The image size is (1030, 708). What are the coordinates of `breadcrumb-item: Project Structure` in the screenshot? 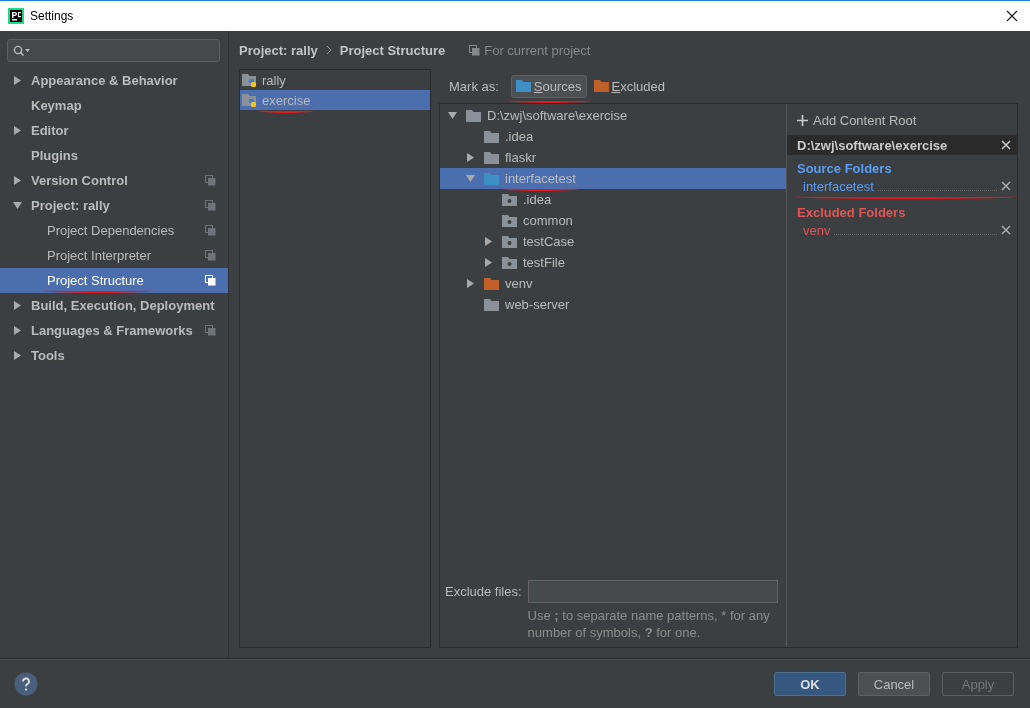 It's located at (392, 50).